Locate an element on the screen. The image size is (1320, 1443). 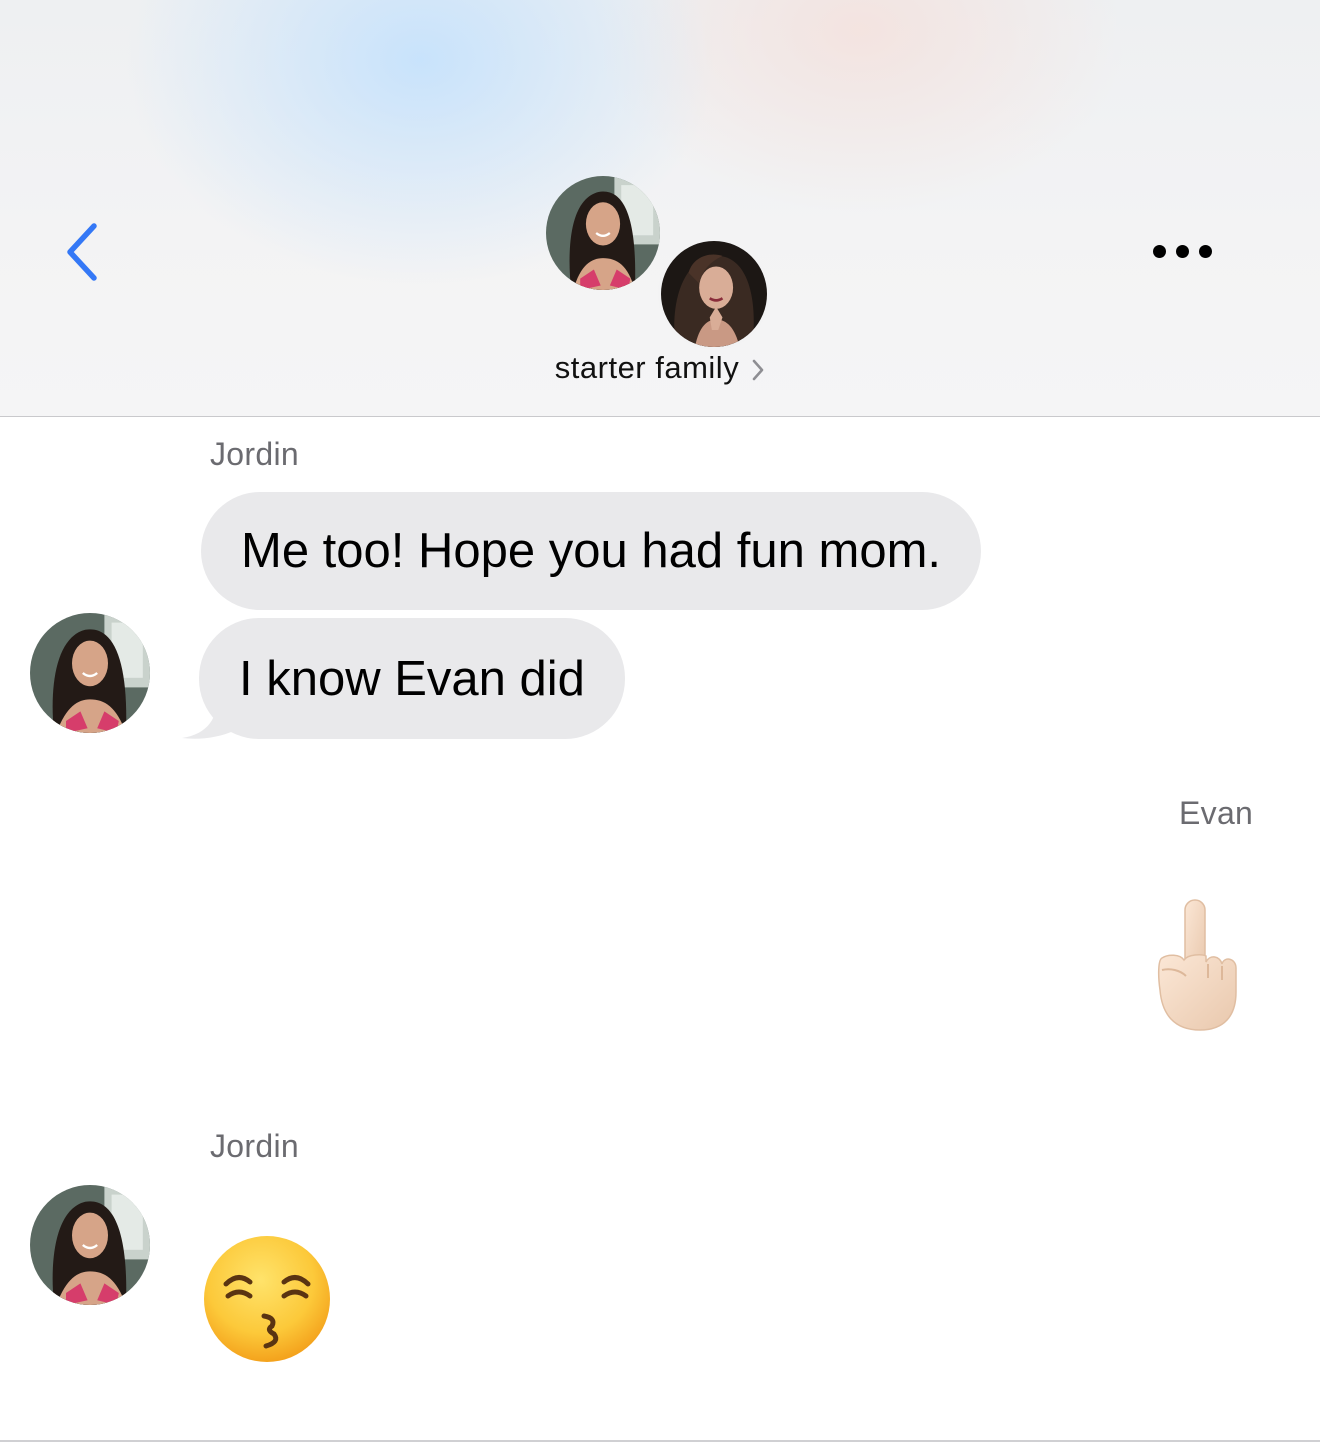
message-bubble: I know Evan did is located at coordinates (412, 678).